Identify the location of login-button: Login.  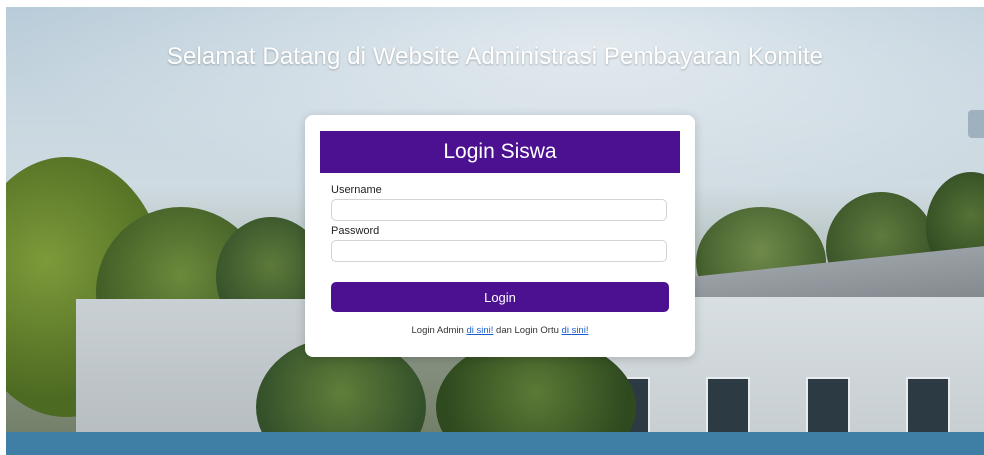
(500, 297).